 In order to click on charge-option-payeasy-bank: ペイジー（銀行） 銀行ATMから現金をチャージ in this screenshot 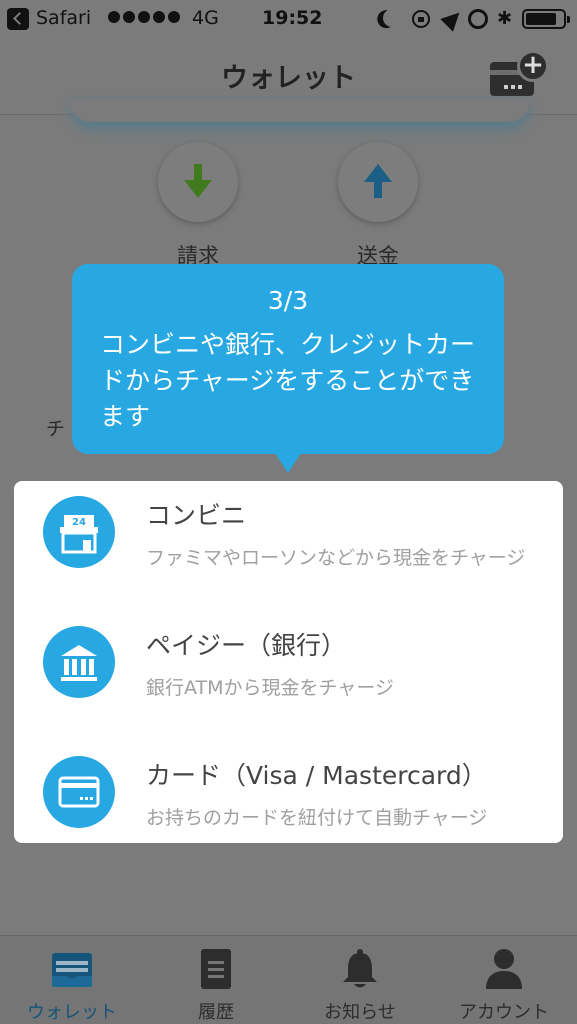, I will do `click(288, 671)`.